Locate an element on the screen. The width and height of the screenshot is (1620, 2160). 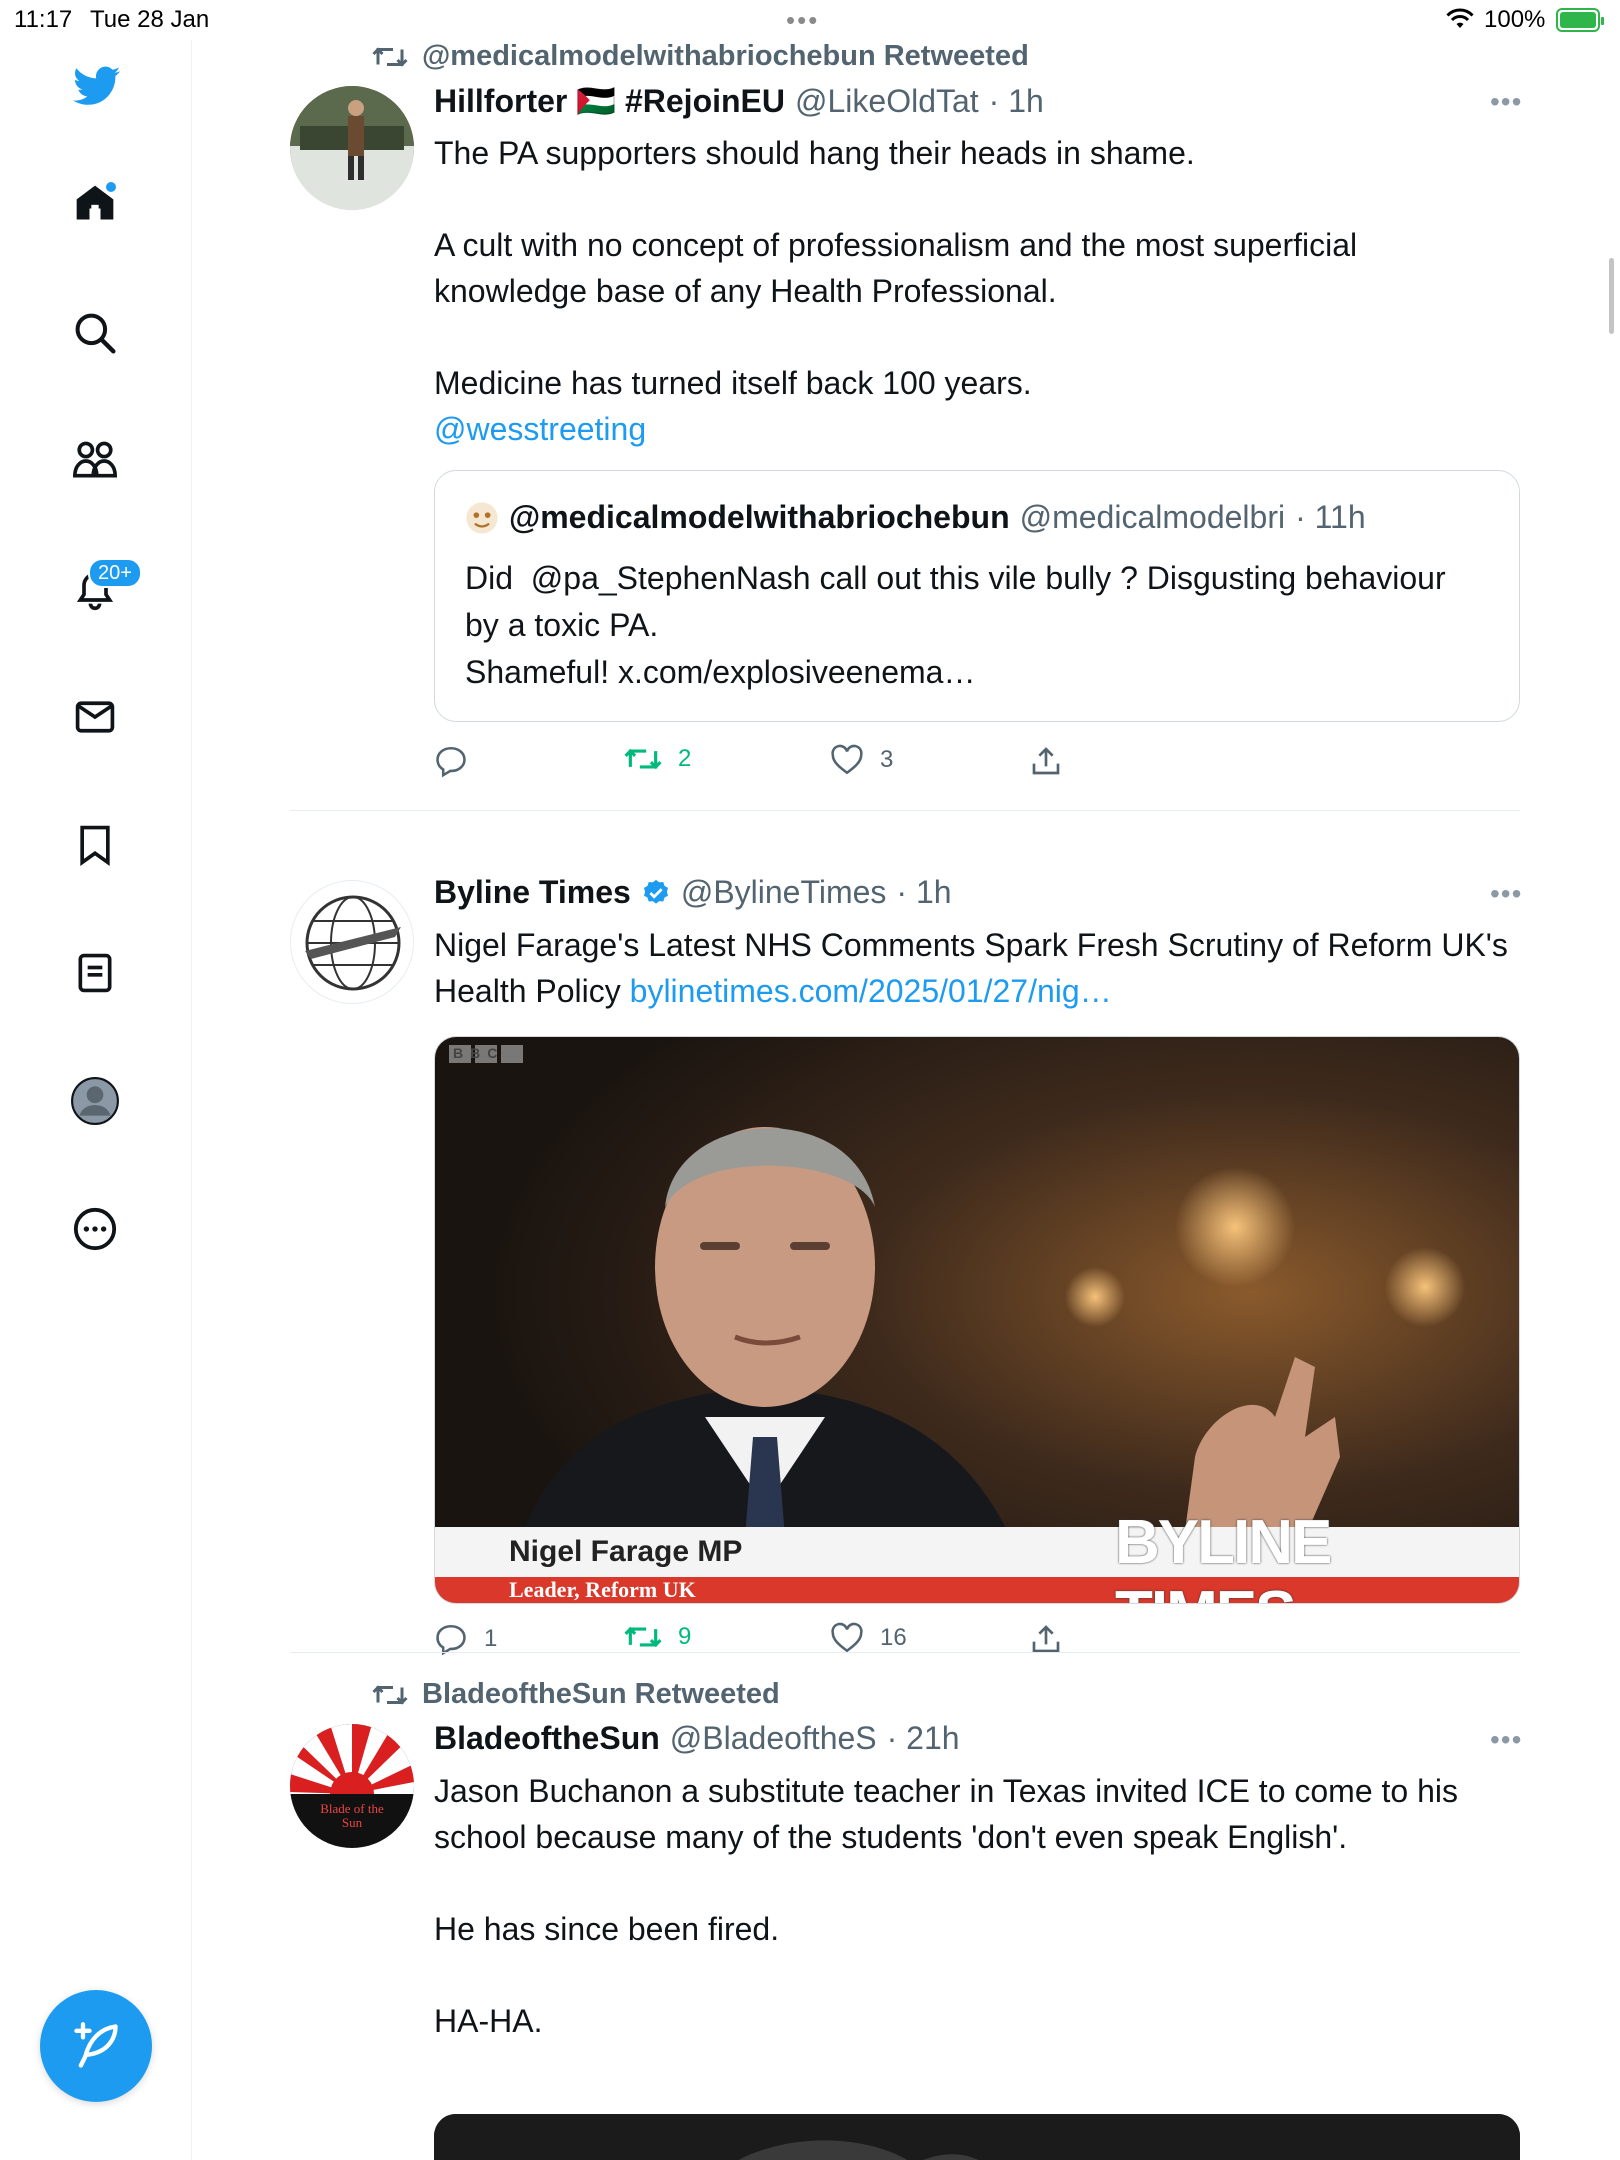
nav-bookmarks is located at coordinates (95, 845).